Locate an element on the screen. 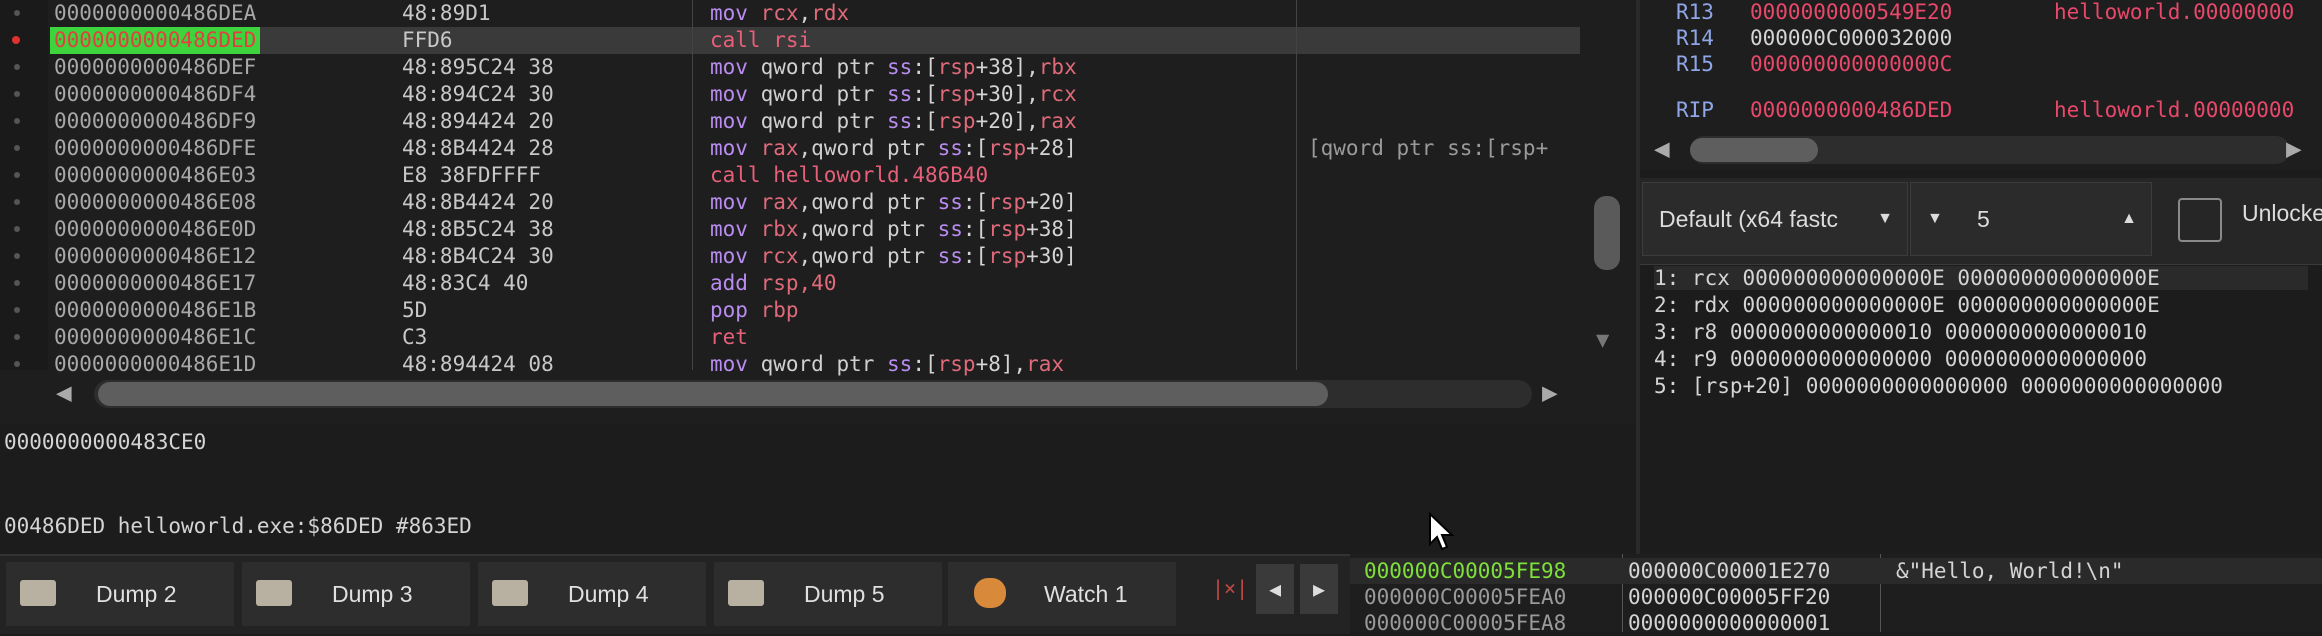 The image size is (2322, 636). log-line: 00486DED helloworld.exe:$86DED #863ED is located at coordinates (238, 526).